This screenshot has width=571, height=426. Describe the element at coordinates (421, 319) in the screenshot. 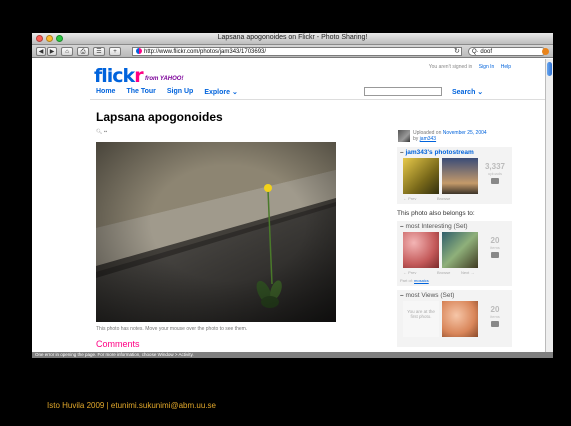

I see `set2-first-note: You are at the first photo.` at that location.